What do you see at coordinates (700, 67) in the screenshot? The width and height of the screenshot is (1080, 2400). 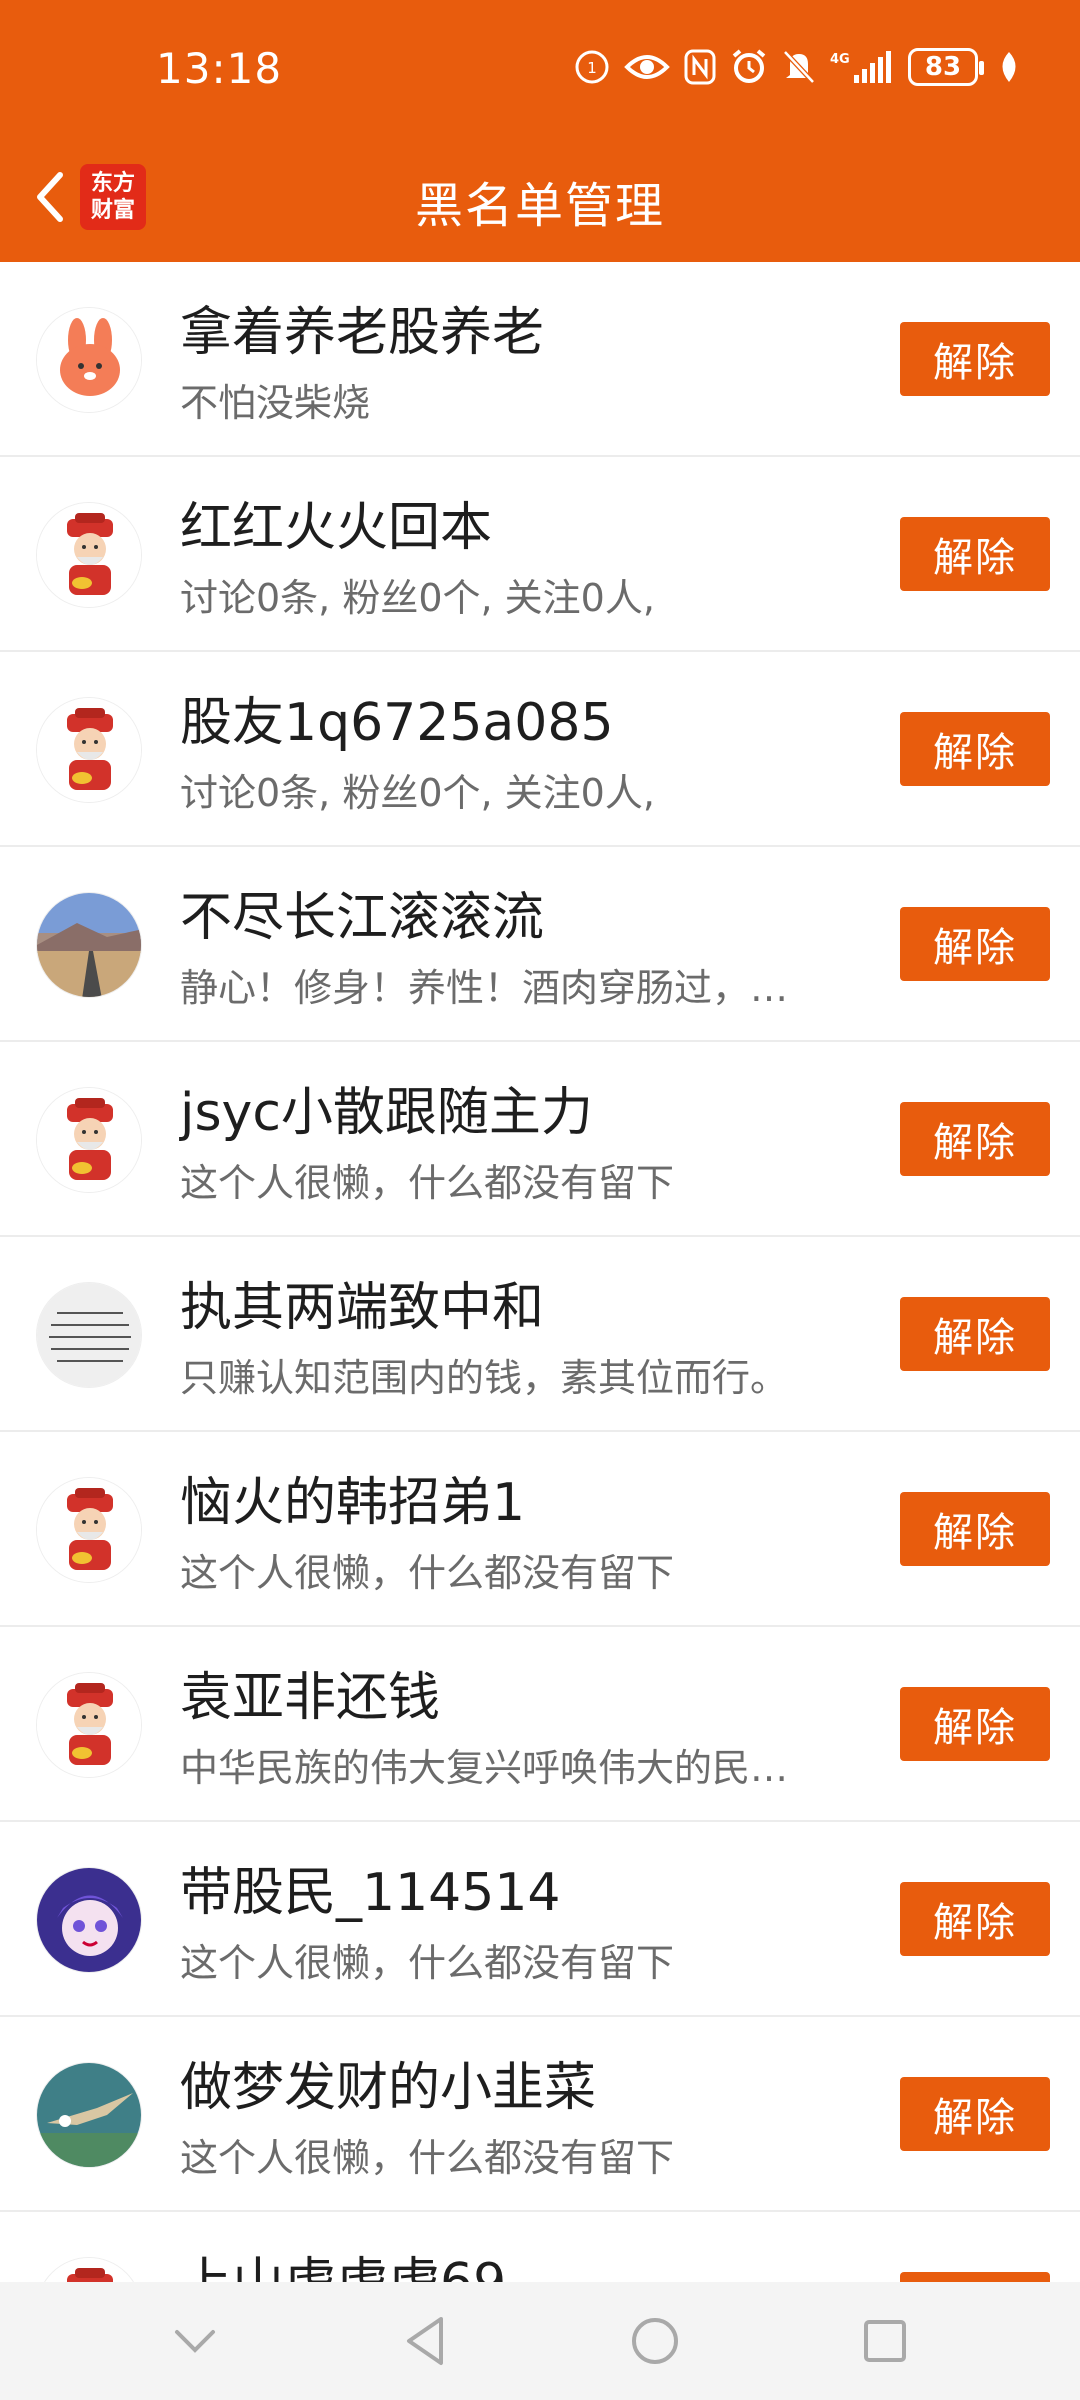 I see `nfc-icon` at bounding box center [700, 67].